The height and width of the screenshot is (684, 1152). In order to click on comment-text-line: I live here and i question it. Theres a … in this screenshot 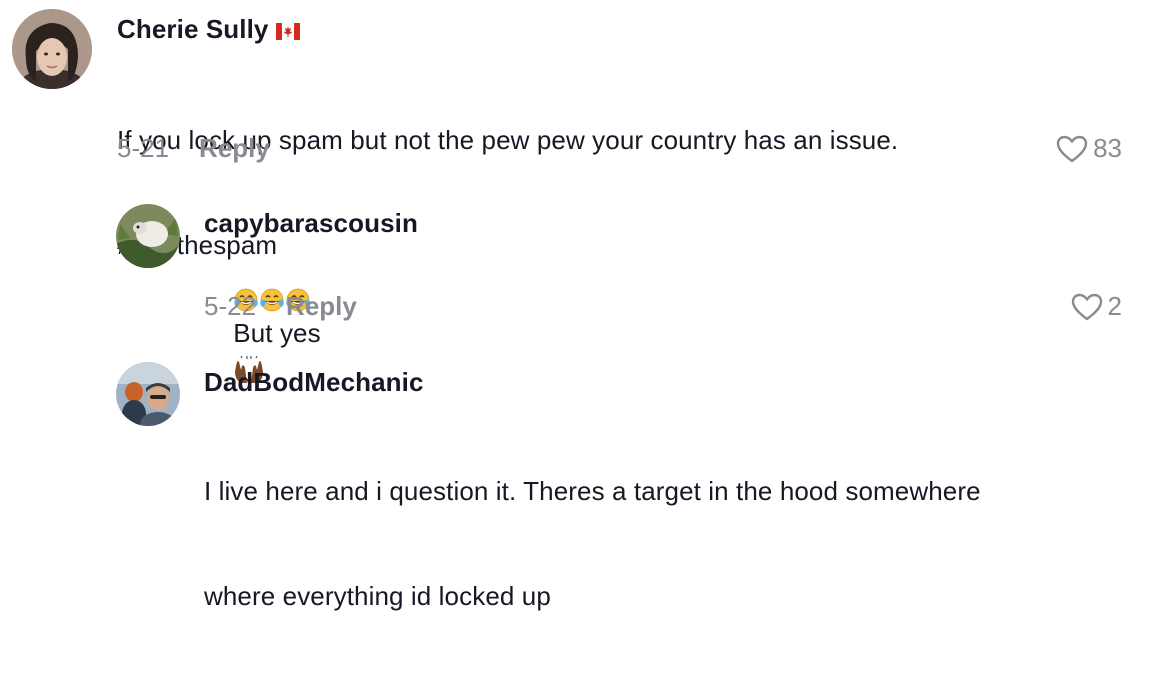, I will do `click(592, 491)`.